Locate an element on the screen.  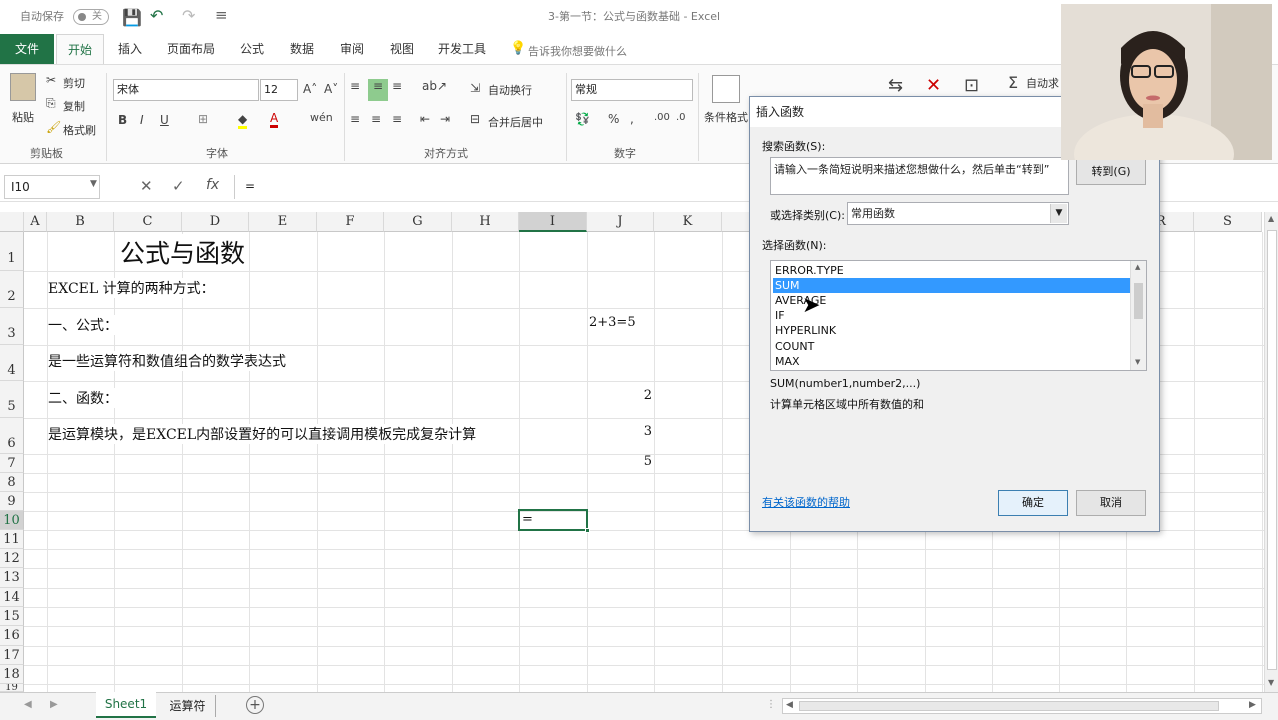
list-item-selected: SUM is located at coordinates (952, 285).